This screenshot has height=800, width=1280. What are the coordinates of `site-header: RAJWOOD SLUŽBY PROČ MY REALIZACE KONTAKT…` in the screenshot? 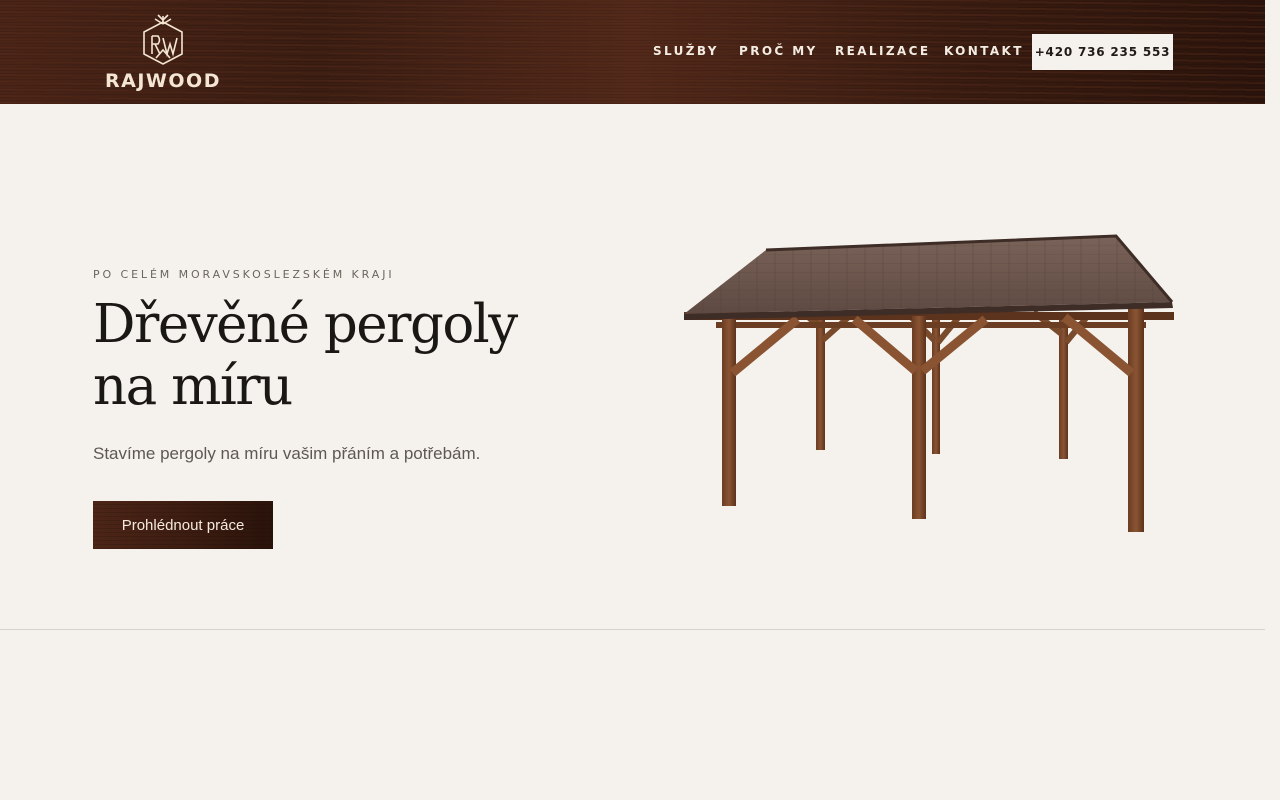 It's located at (632, 52).